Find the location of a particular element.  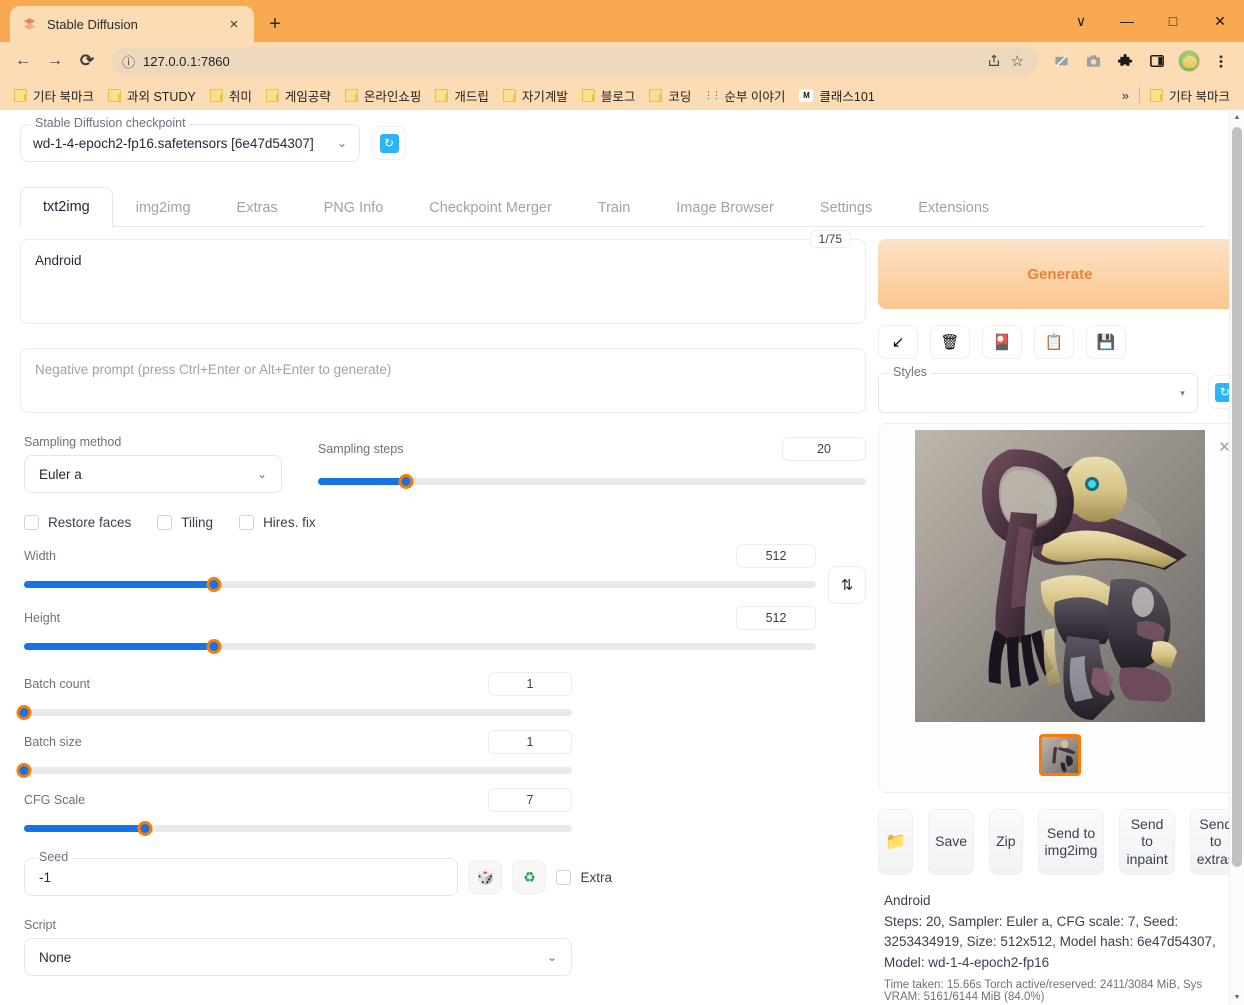

tab-close-icon: × is located at coordinates (234, 24).